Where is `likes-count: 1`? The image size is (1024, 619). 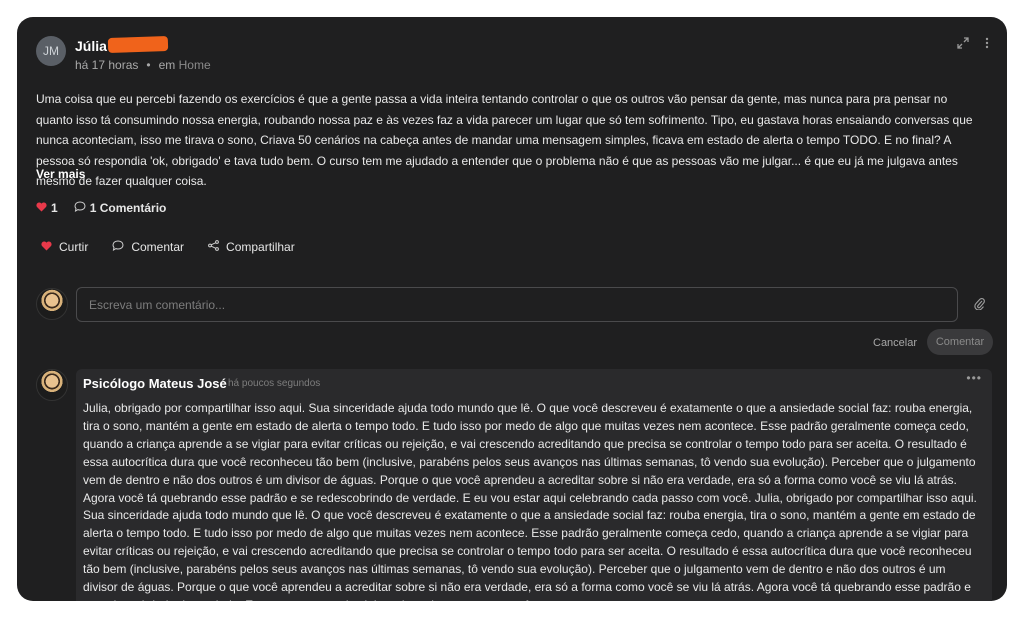 likes-count: 1 is located at coordinates (47, 208).